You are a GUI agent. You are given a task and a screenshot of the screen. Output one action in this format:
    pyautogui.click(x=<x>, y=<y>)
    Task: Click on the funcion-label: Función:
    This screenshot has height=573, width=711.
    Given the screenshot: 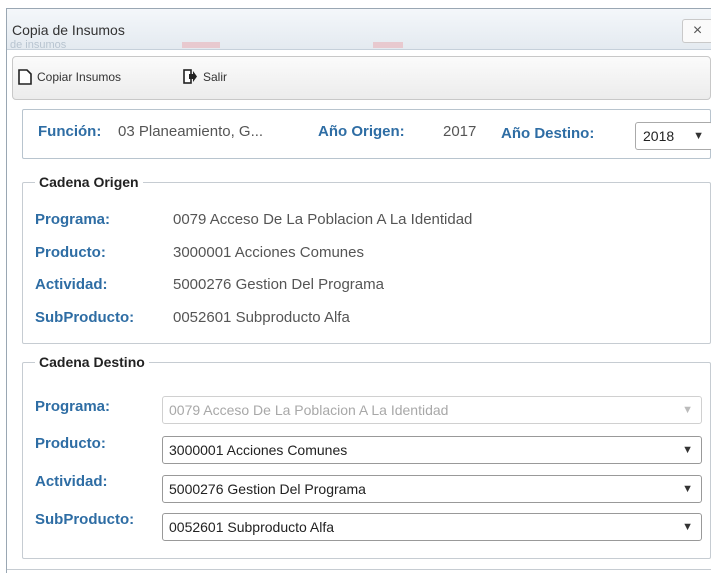 What is the action you would take?
    pyautogui.click(x=70, y=131)
    